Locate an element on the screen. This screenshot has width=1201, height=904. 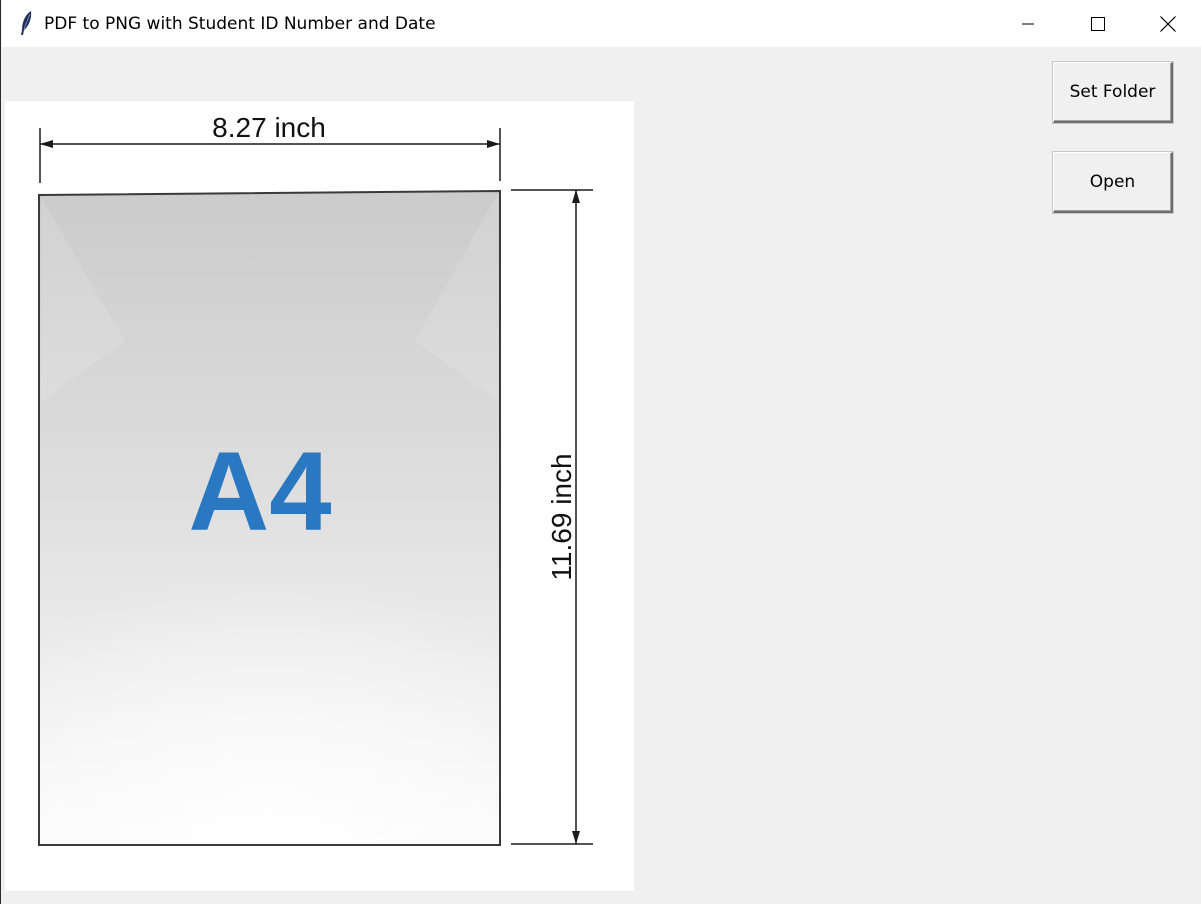
height-dimension: 11.69 inch is located at coordinates (552, 517).